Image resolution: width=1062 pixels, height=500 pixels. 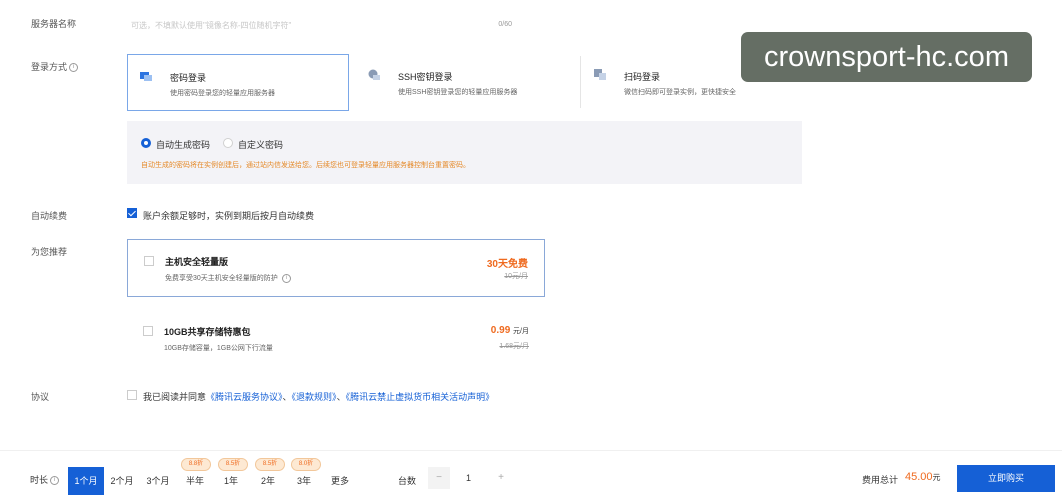 I want to click on login-option-title: 密码登录, so click(x=188, y=78).